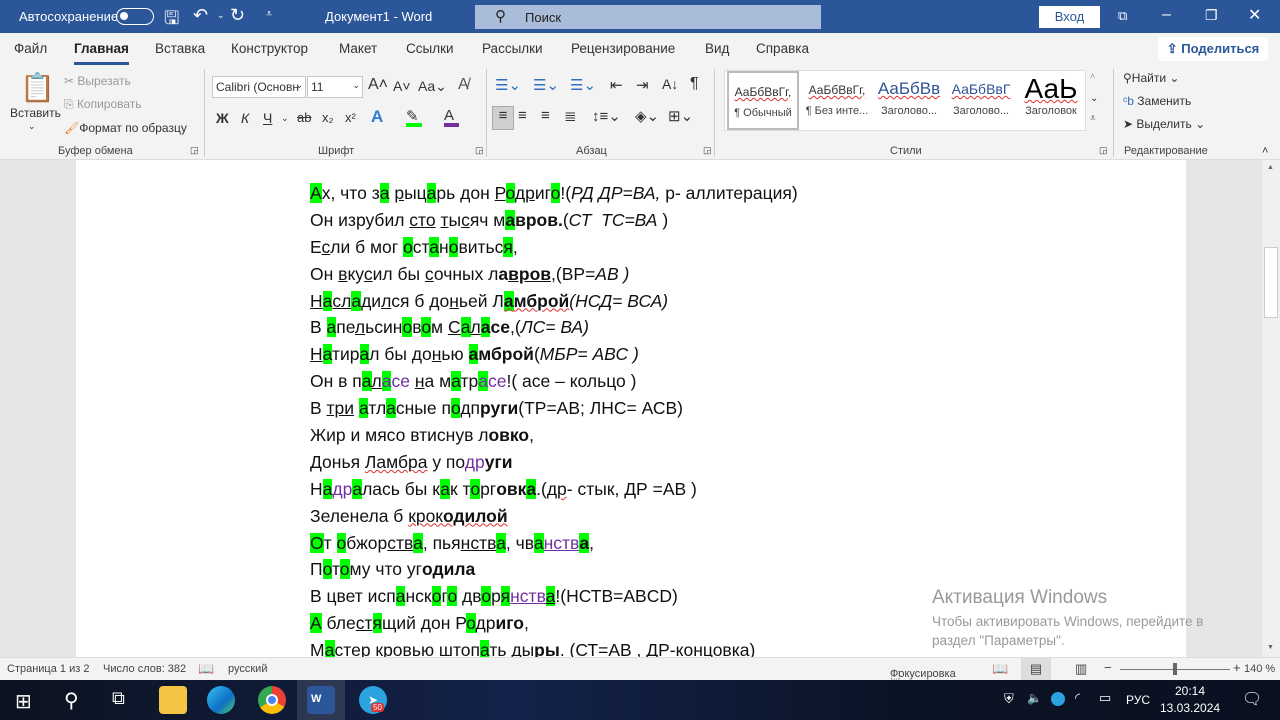 Image resolution: width=1280 pixels, height=720 pixels. What do you see at coordinates (1138, 700) in the screenshot?
I see `input-language: РУС` at bounding box center [1138, 700].